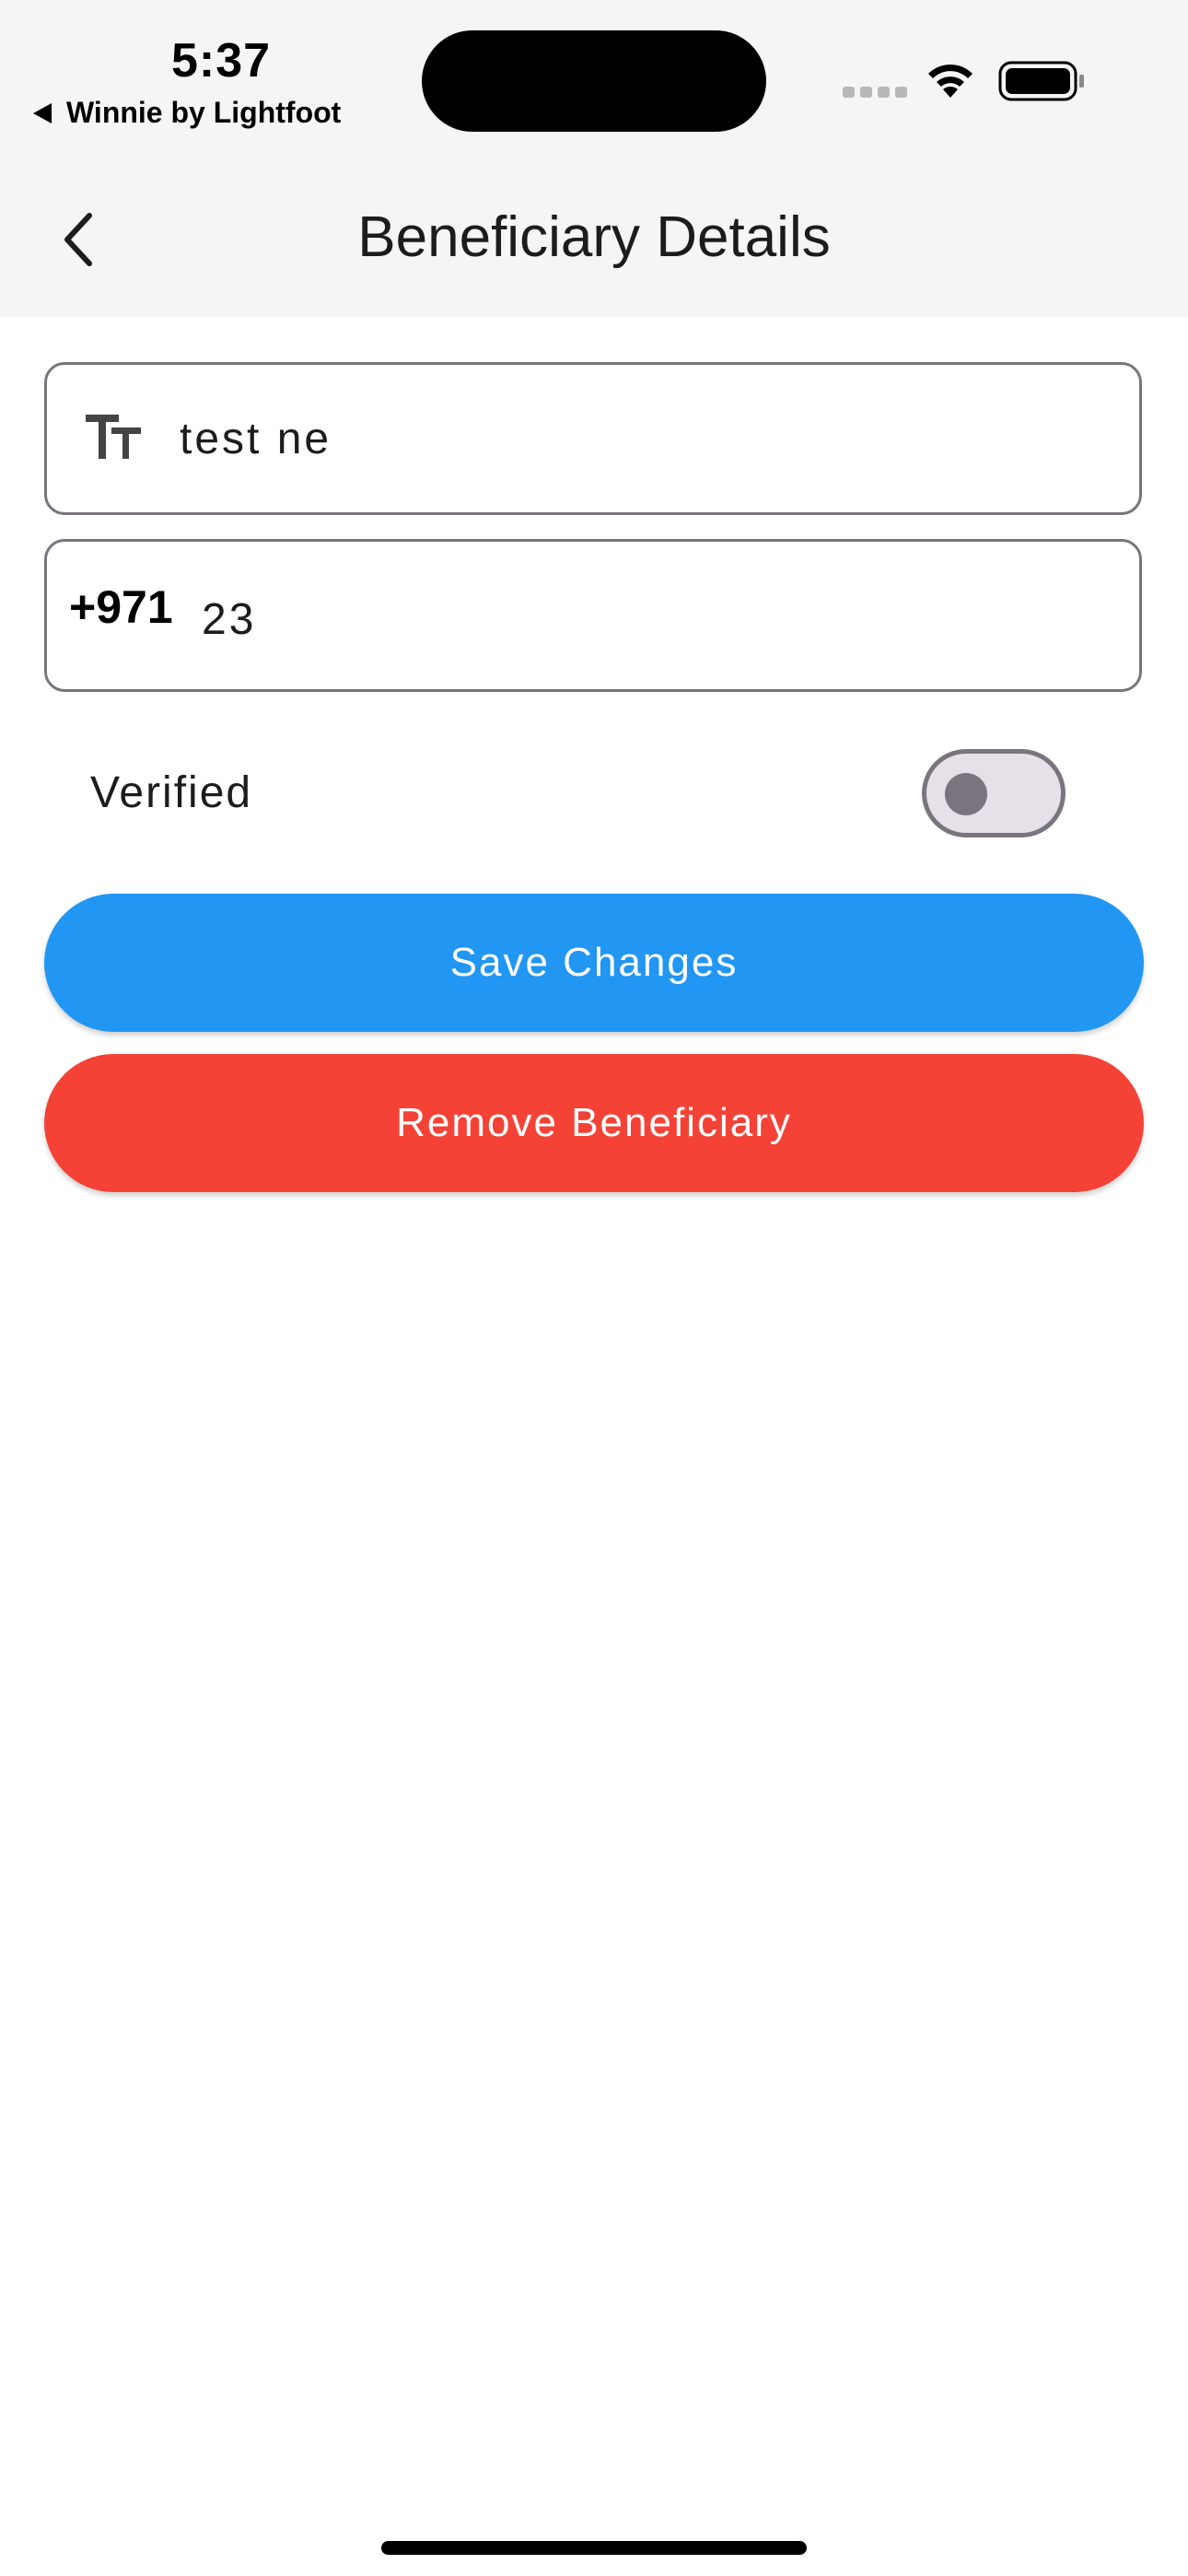 This screenshot has width=1188, height=2576. What do you see at coordinates (966, 794) in the screenshot?
I see `toggle-knob` at bounding box center [966, 794].